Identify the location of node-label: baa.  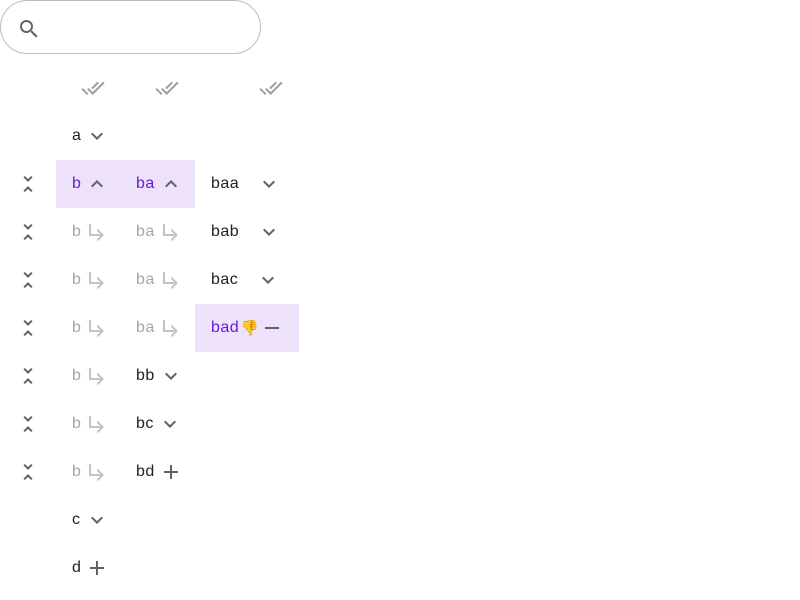
(225, 183).